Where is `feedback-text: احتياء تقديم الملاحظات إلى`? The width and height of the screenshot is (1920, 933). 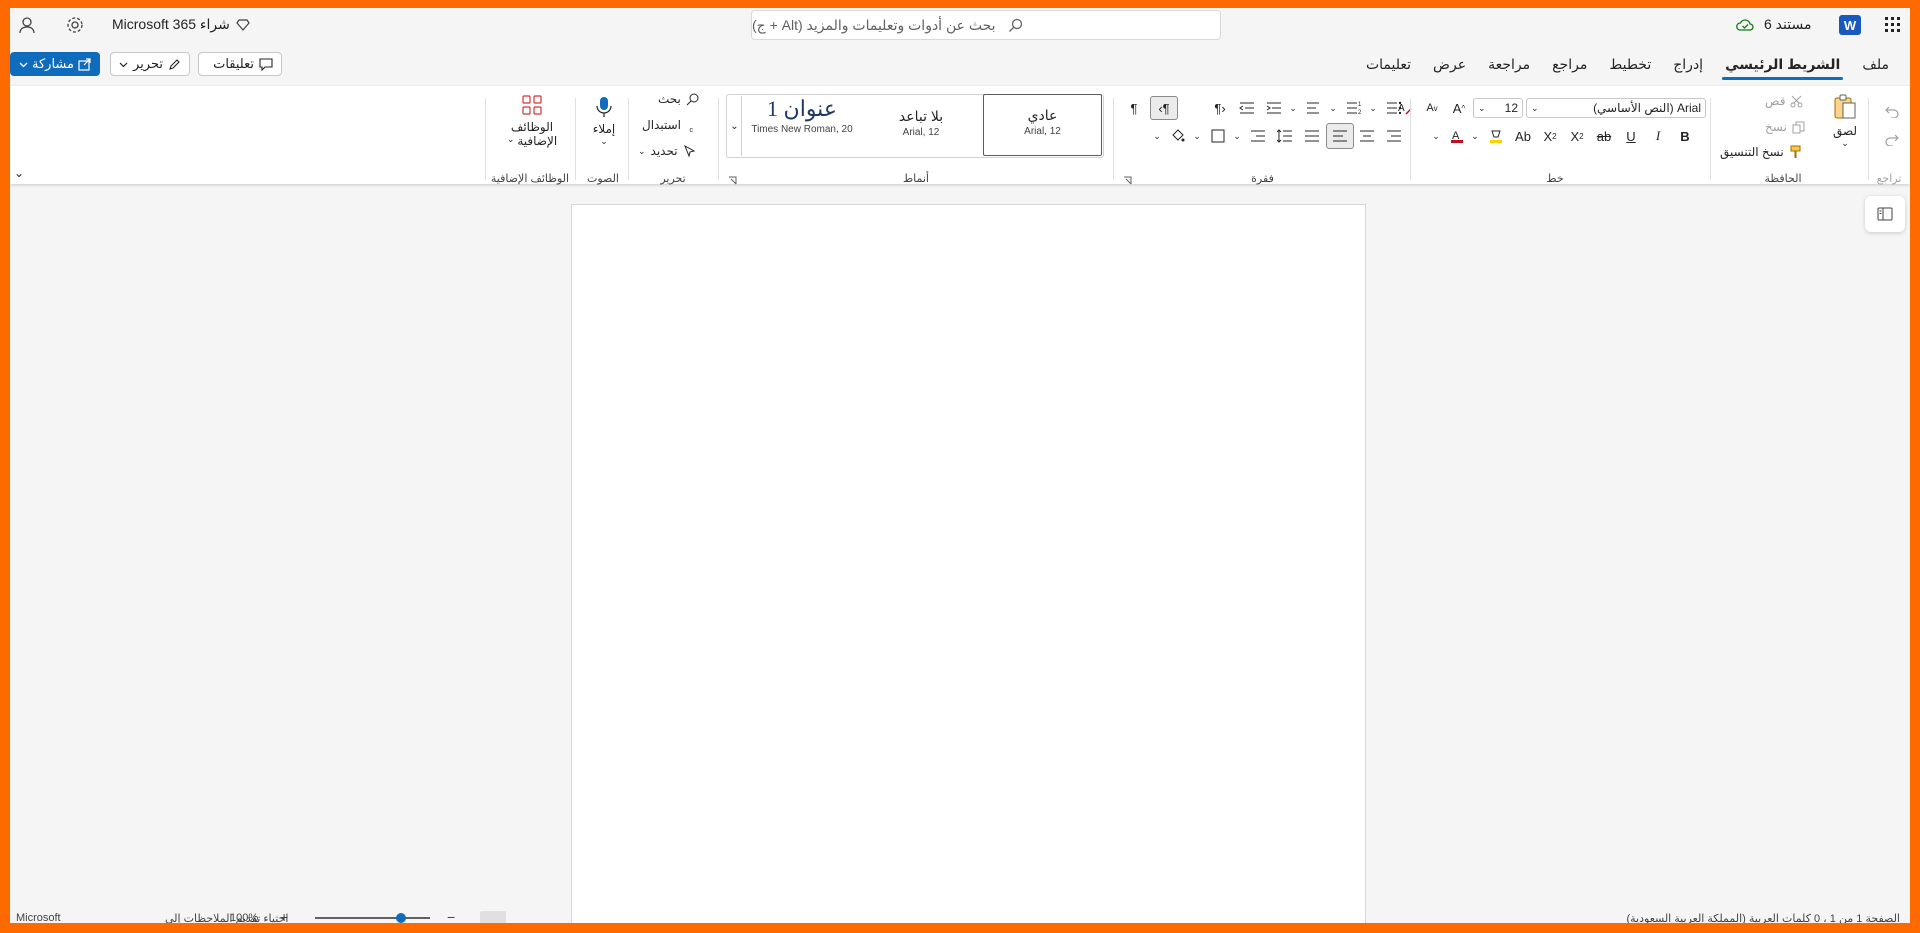 feedback-text: احتياء تقديم الملاحظات إلى is located at coordinates (226, 917).